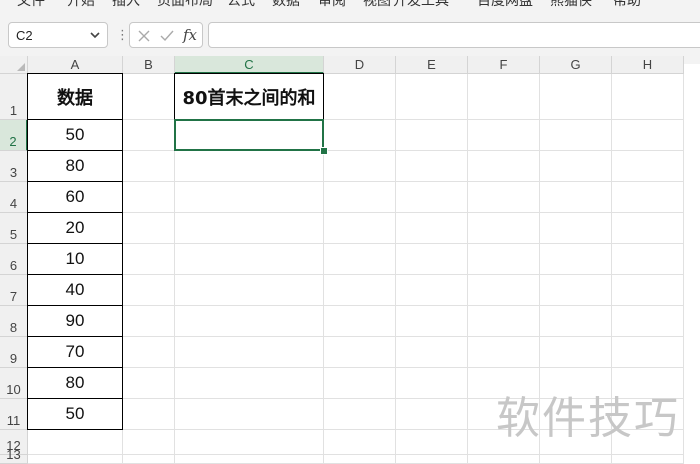 This screenshot has height=464, width=700. Describe the element at coordinates (360, 352) in the screenshot. I see `cell-d9` at that location.